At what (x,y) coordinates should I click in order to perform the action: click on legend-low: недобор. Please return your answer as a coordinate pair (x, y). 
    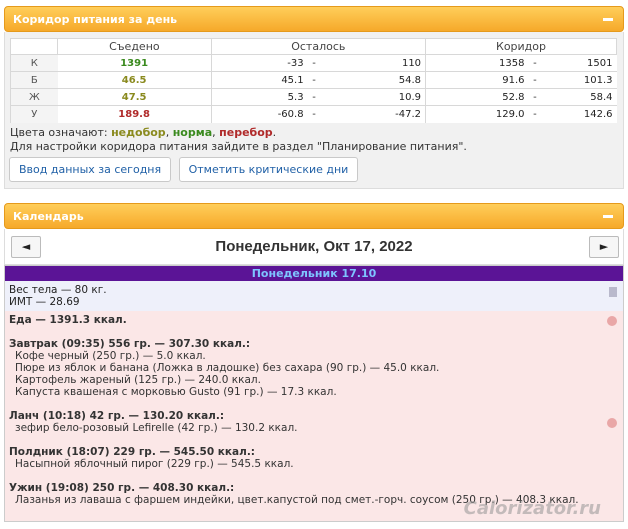
    Looking at the image, I should click on (138, 132).